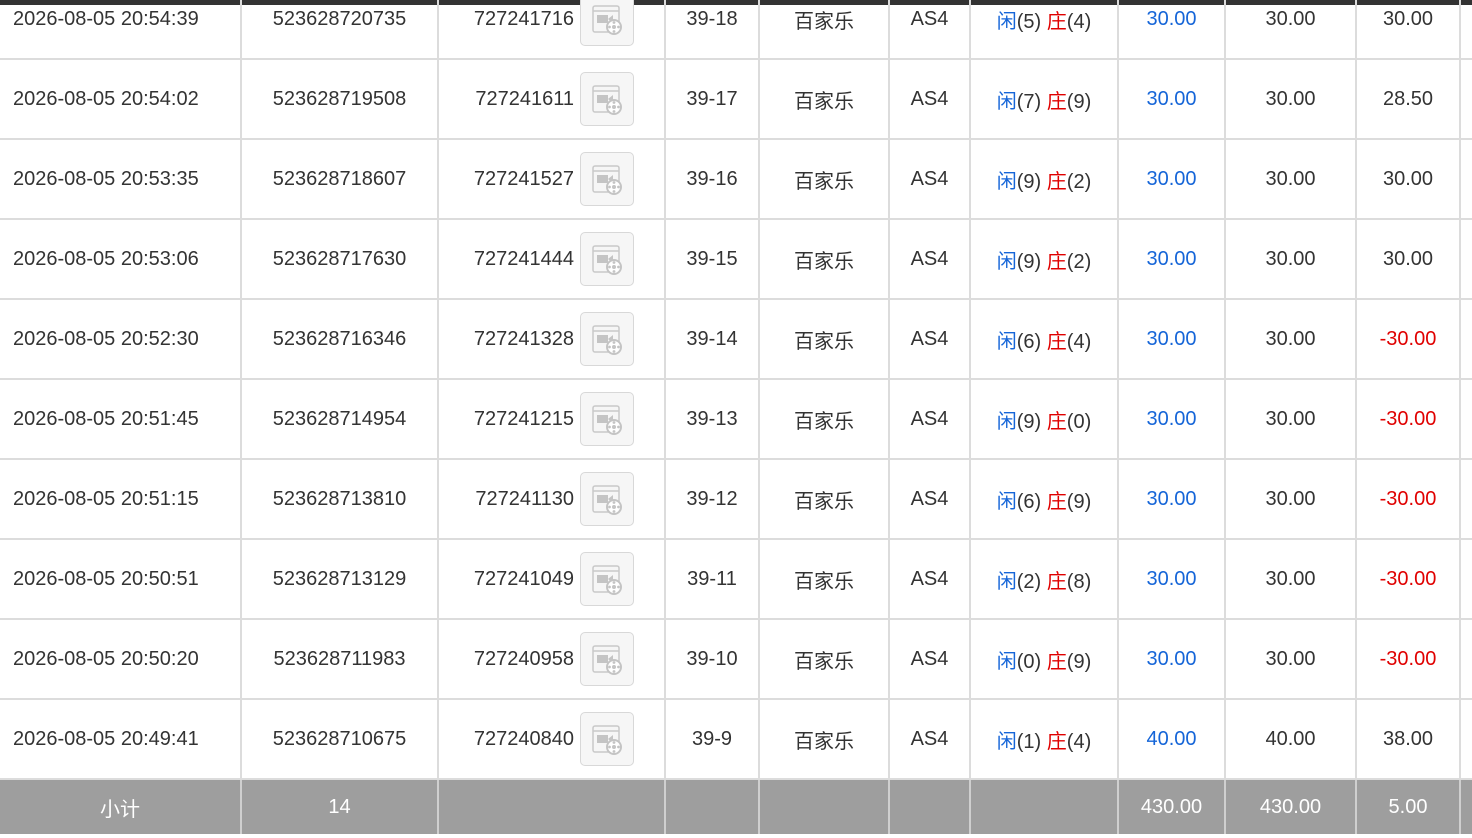  I want to click on subtotal-count-cell: 14, so click(340, 806).